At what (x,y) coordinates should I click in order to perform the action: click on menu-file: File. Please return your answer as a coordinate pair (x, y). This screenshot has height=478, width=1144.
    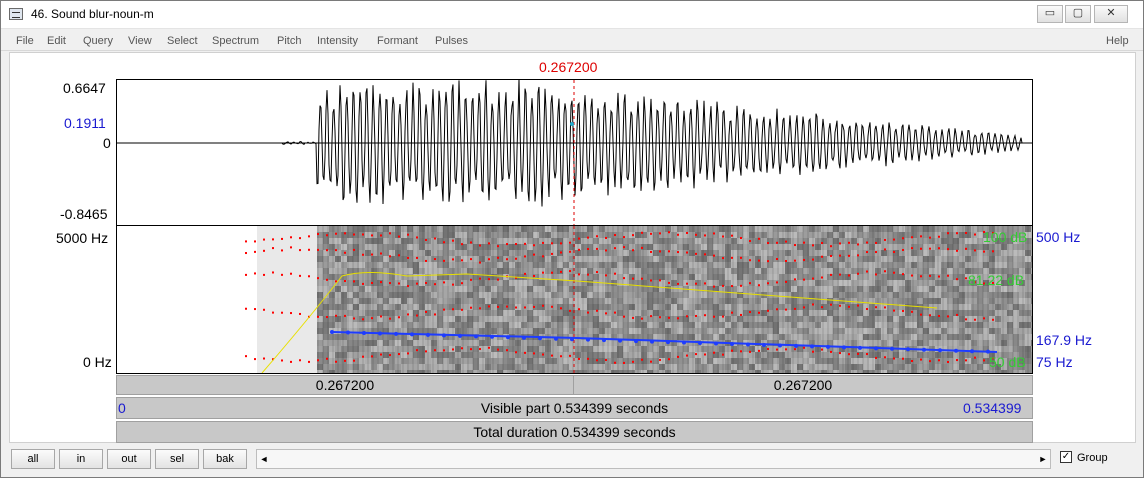
    Looking at the image, I should click on (25, 41).